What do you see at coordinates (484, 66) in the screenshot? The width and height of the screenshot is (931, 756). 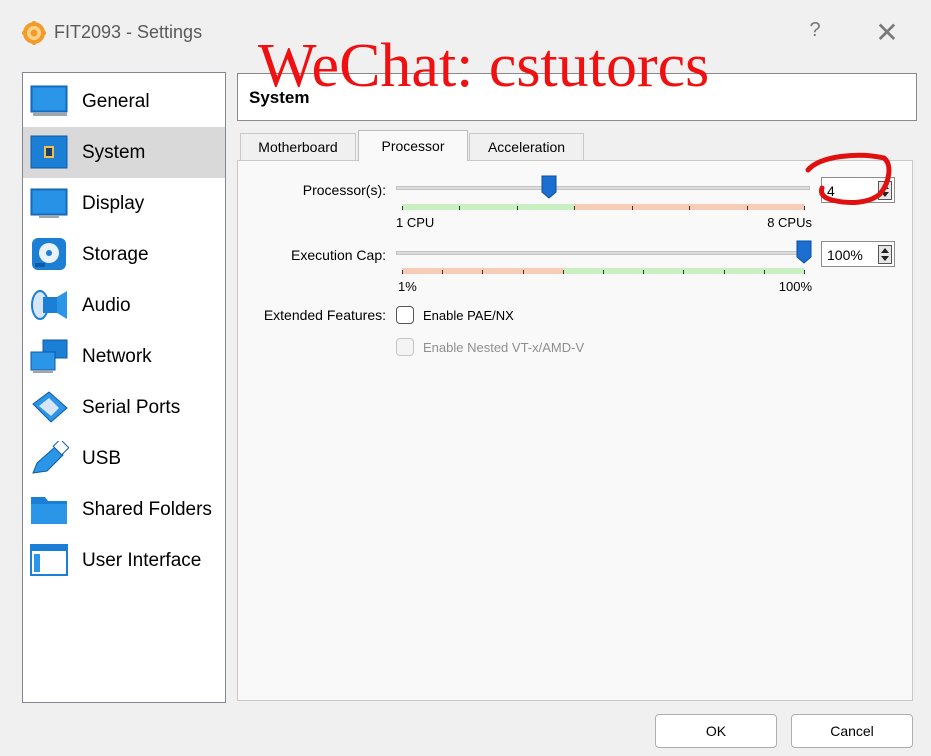 I see `wechat-watermark: WeChat: cstutorcs` at bounding box center [484, 66].